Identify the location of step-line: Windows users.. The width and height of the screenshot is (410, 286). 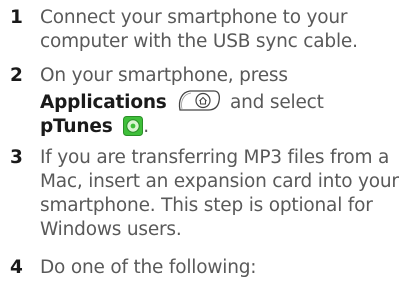
(111, 229).